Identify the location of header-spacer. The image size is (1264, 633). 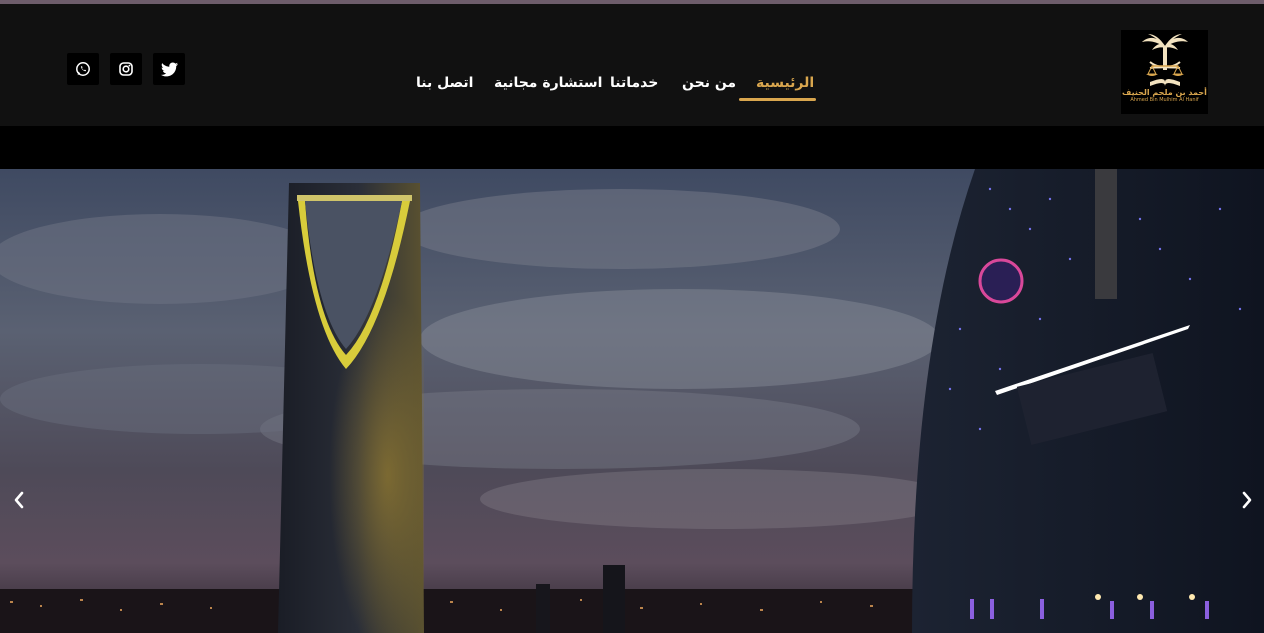
(632, 147).